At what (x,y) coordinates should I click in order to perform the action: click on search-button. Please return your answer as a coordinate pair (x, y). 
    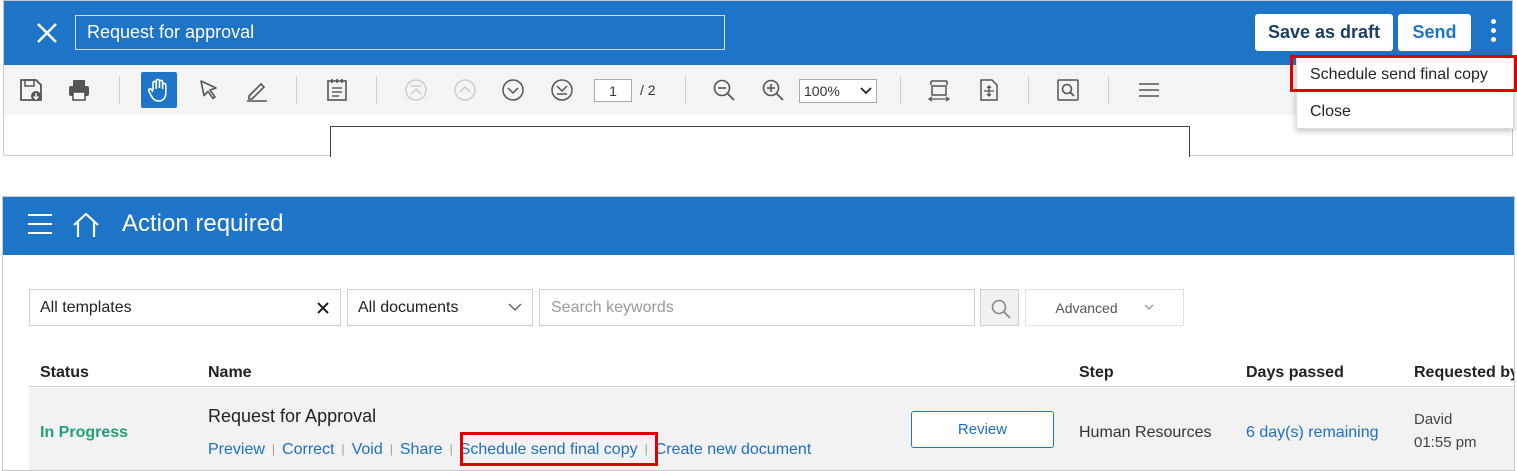
    Looking at the image, I should click on (999, 307).